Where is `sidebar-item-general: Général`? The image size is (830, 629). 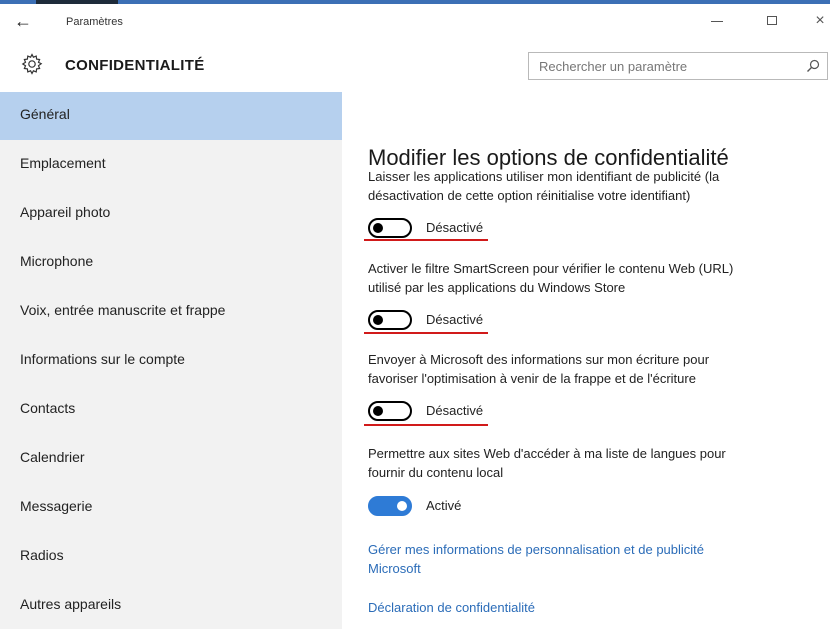
sidebar-item-general: Général is located at coordinates (171, 116).